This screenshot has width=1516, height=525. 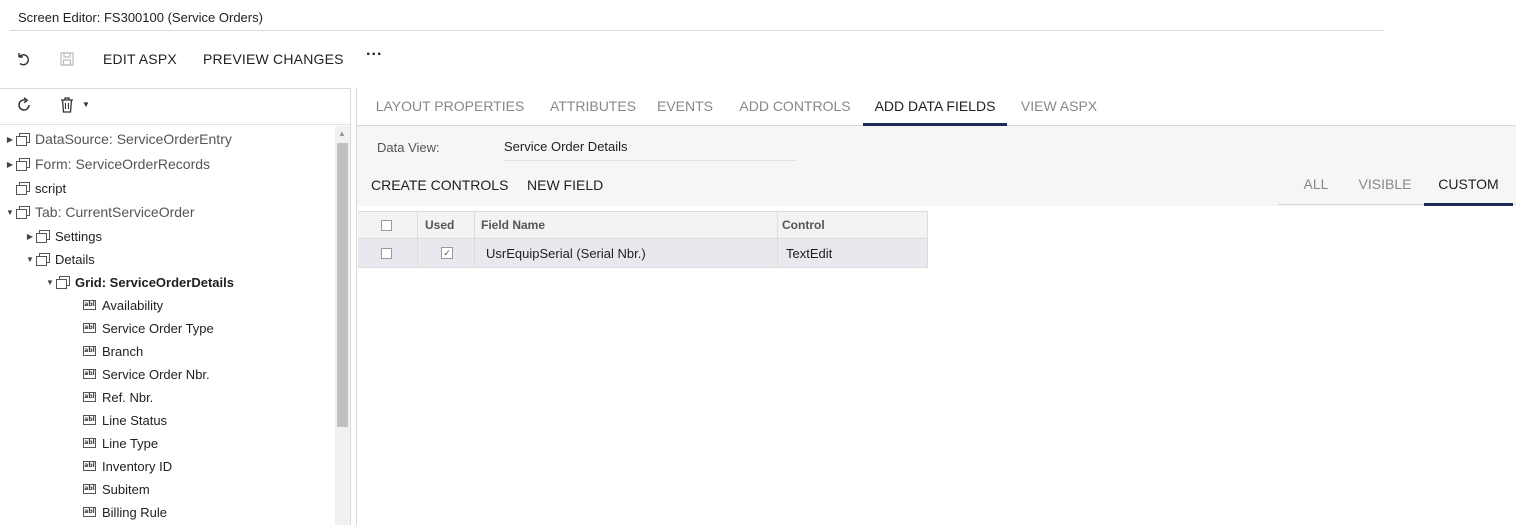 I want to click on tree-node-label: DataSource: ServiceOrderEntry, so click(x=133, y=139).